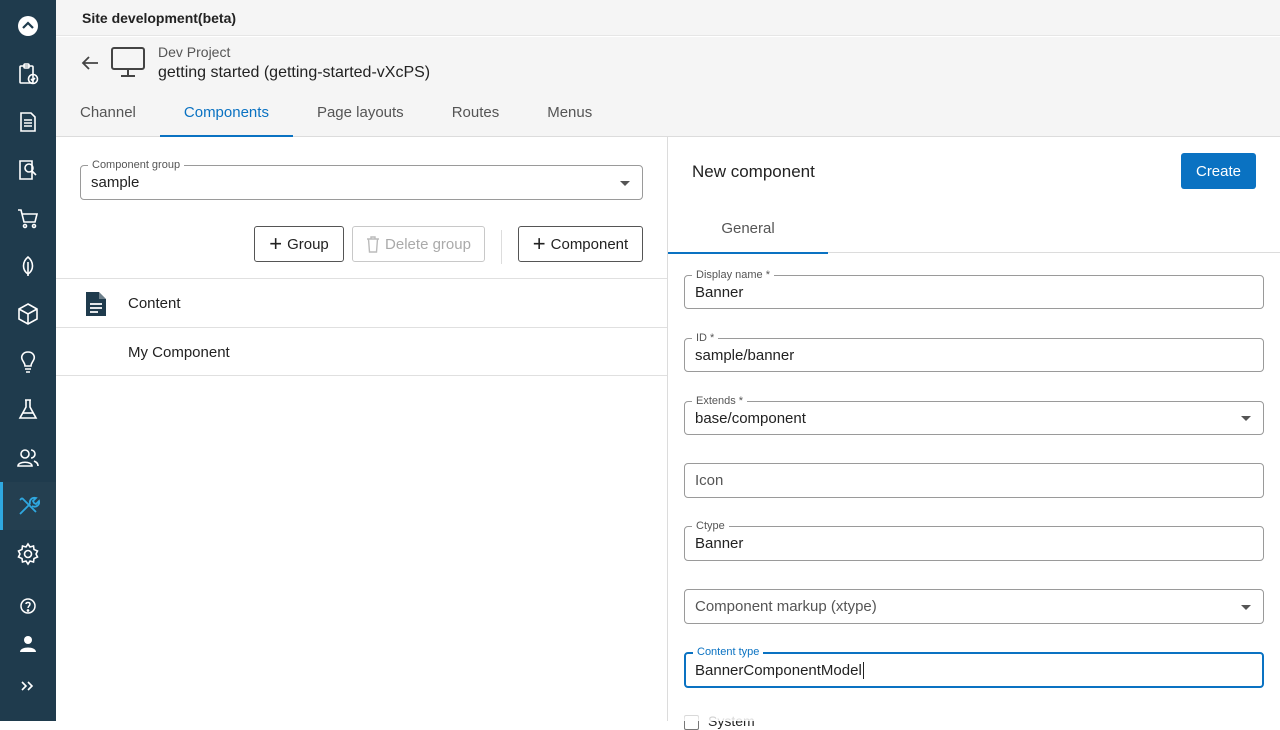 The image size is (1280, 730). What do you see at coordinates (569, 118) in the screenshot?
I see `tab-menus: Menus` at bounding box center [569, 118].